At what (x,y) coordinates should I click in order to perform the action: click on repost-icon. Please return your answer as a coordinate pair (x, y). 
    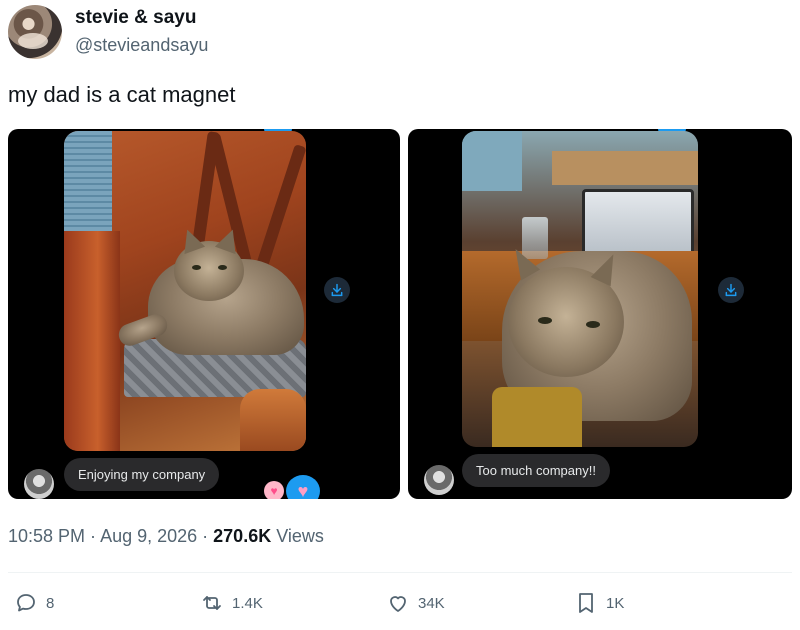
    Looking at the image, I should click on (212, 603).